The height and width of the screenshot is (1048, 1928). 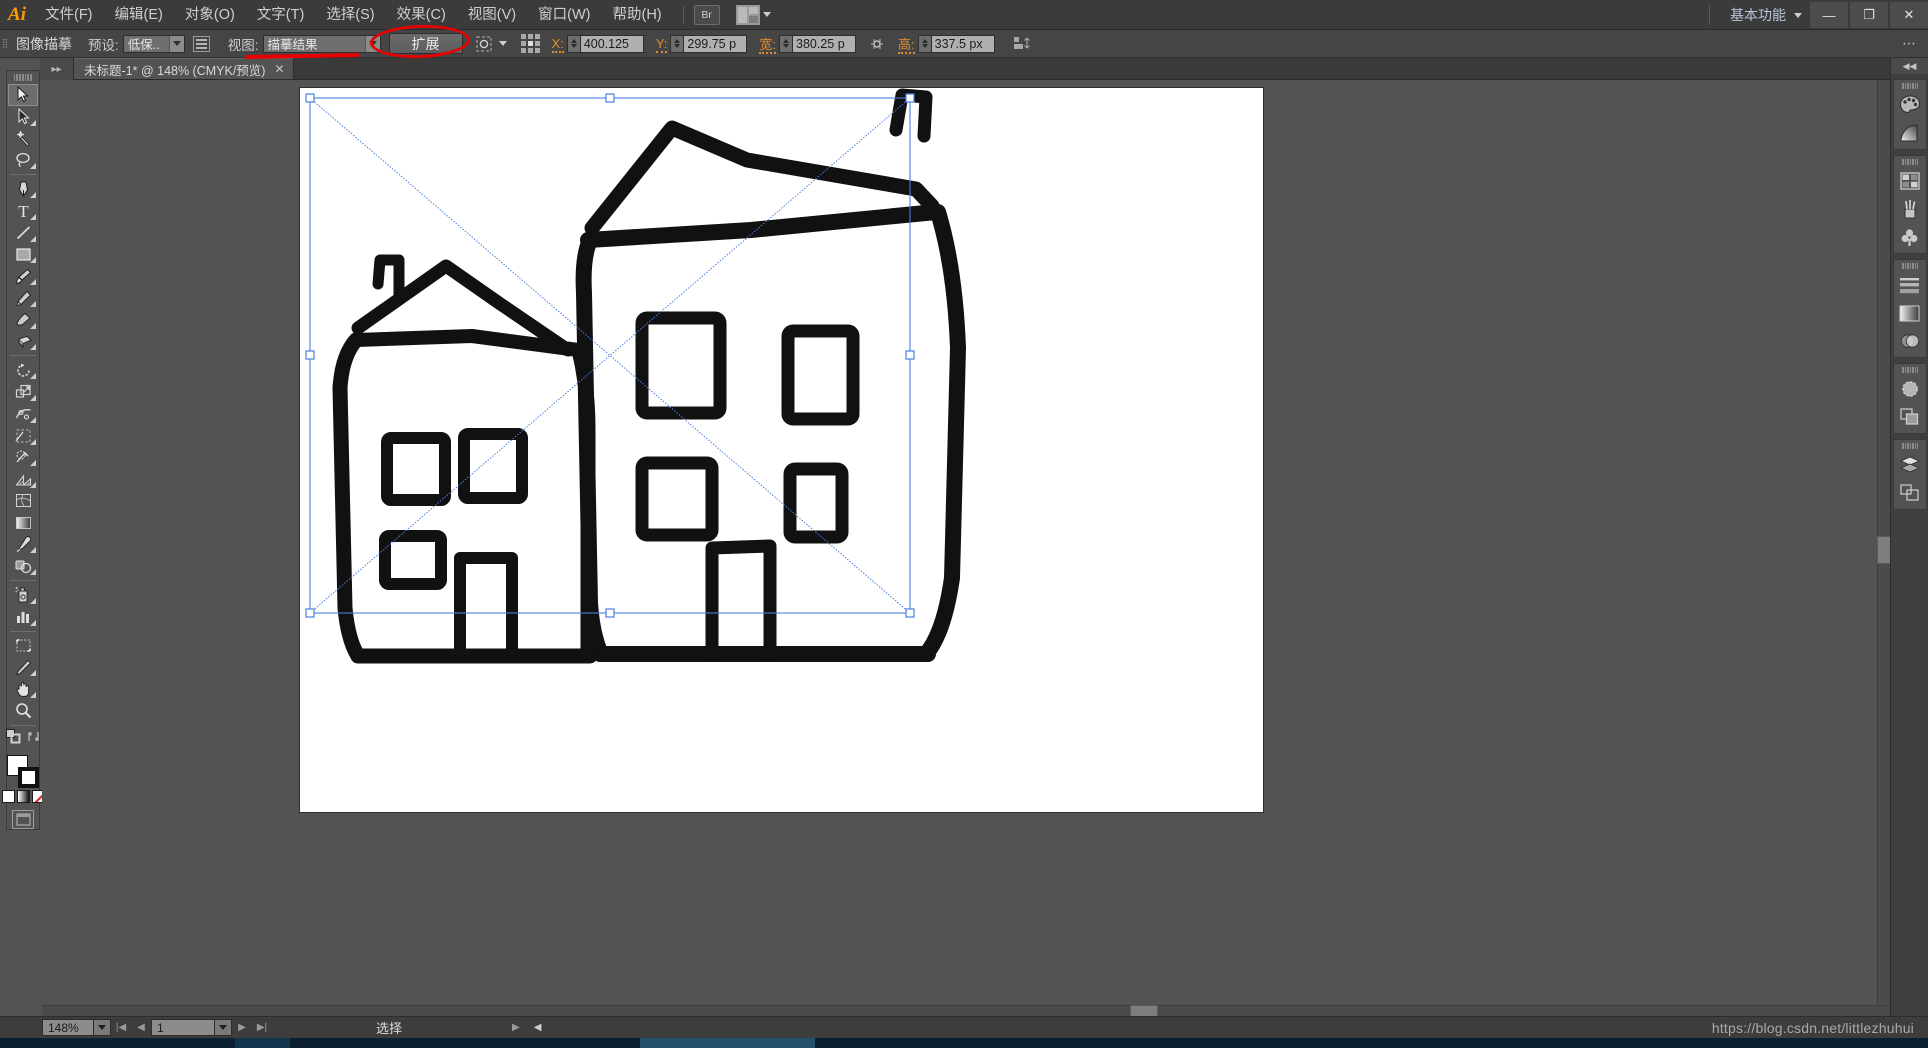 I want to click on lasso-tool, so click(x=23, y=161).